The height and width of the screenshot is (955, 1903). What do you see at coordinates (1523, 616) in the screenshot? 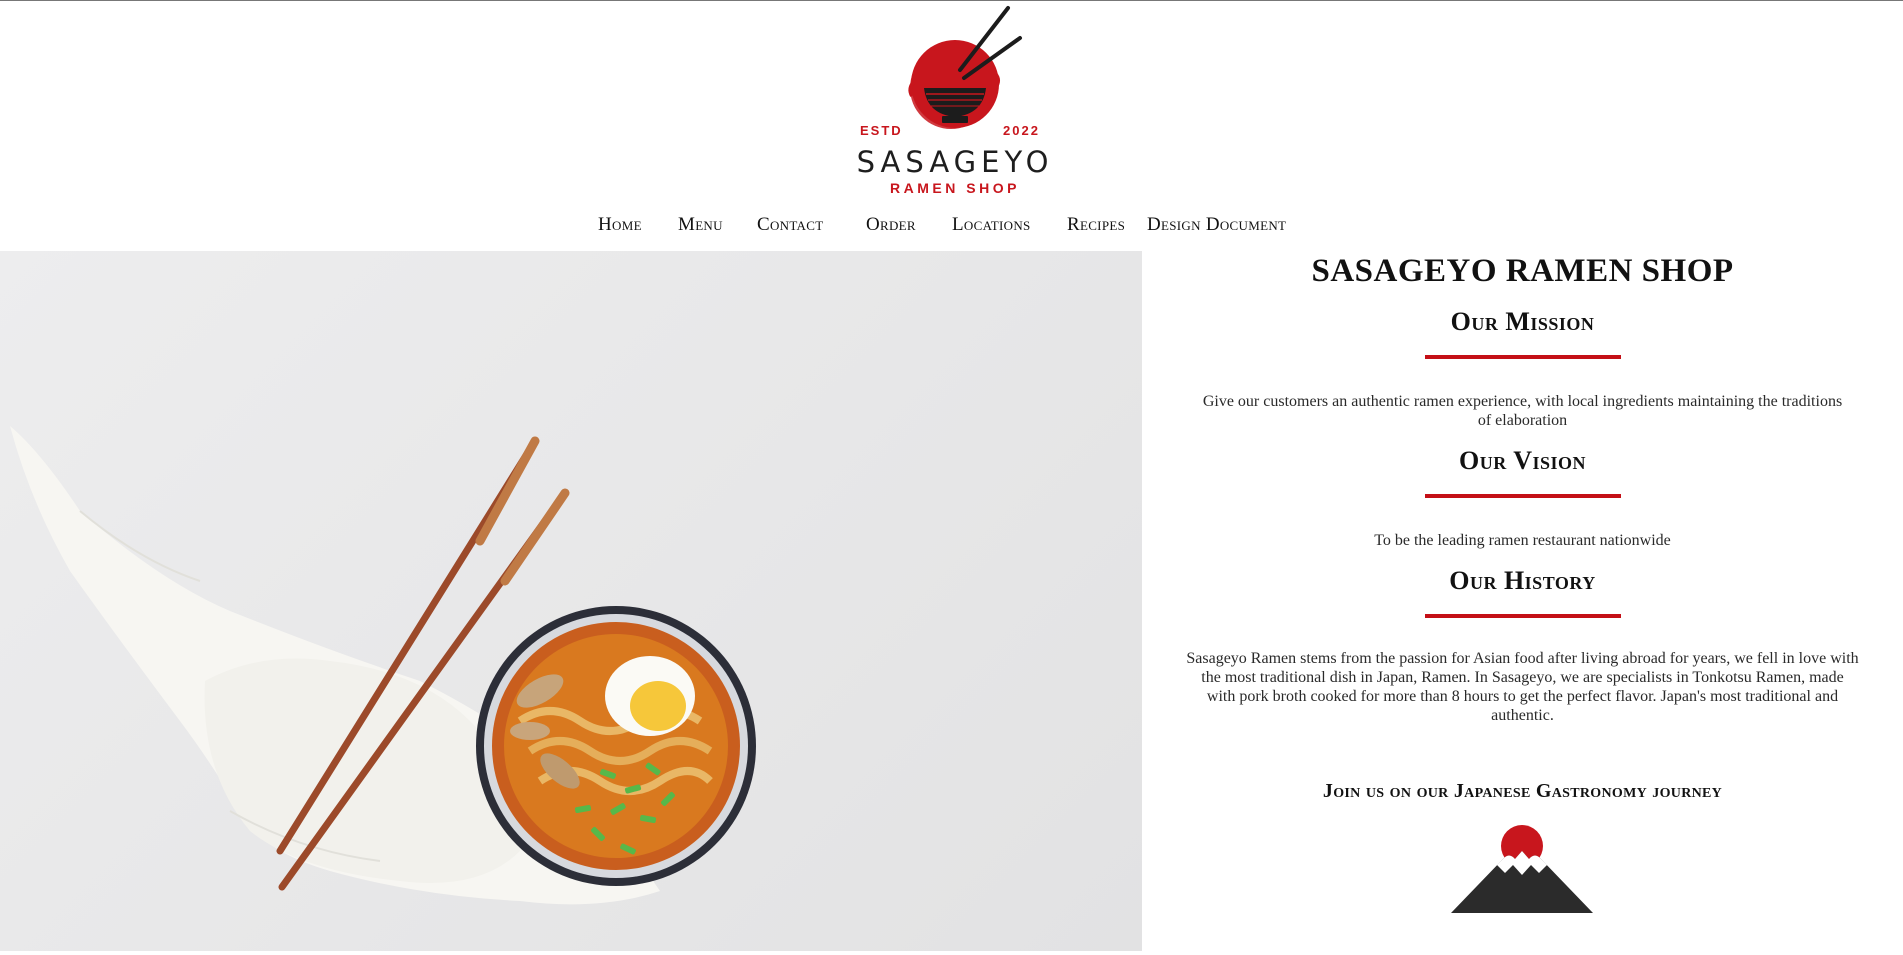
I see `history-divider` at bounding box center [1523, 616].